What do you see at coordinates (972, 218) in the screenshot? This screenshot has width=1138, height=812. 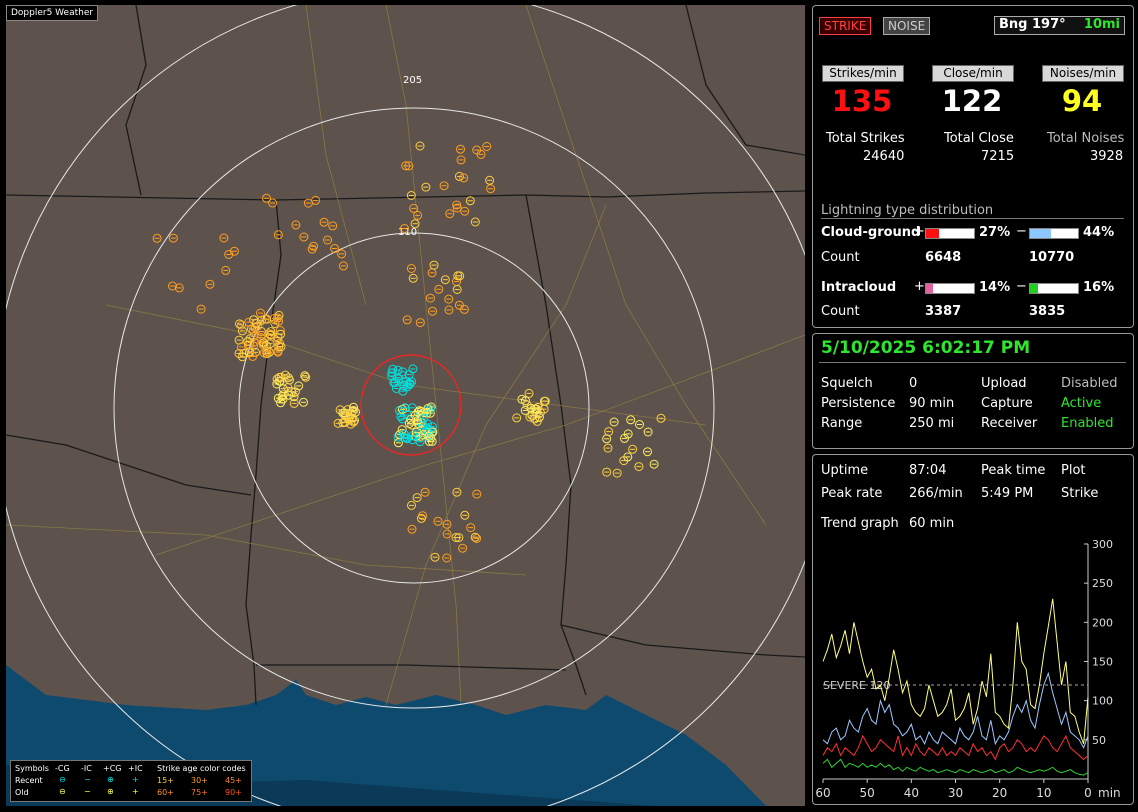 I see `distribution-divider` at bounding box center [972, 218].